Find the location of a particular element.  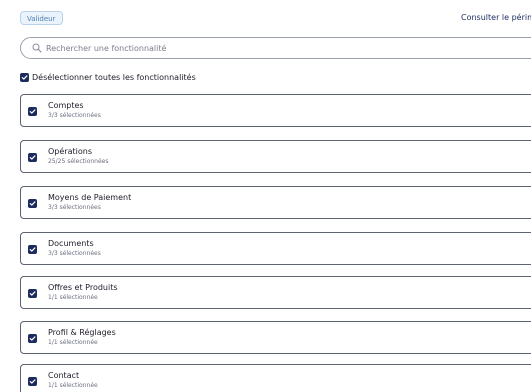

deselect-all-checkbox is located at coordinates (24, 77).